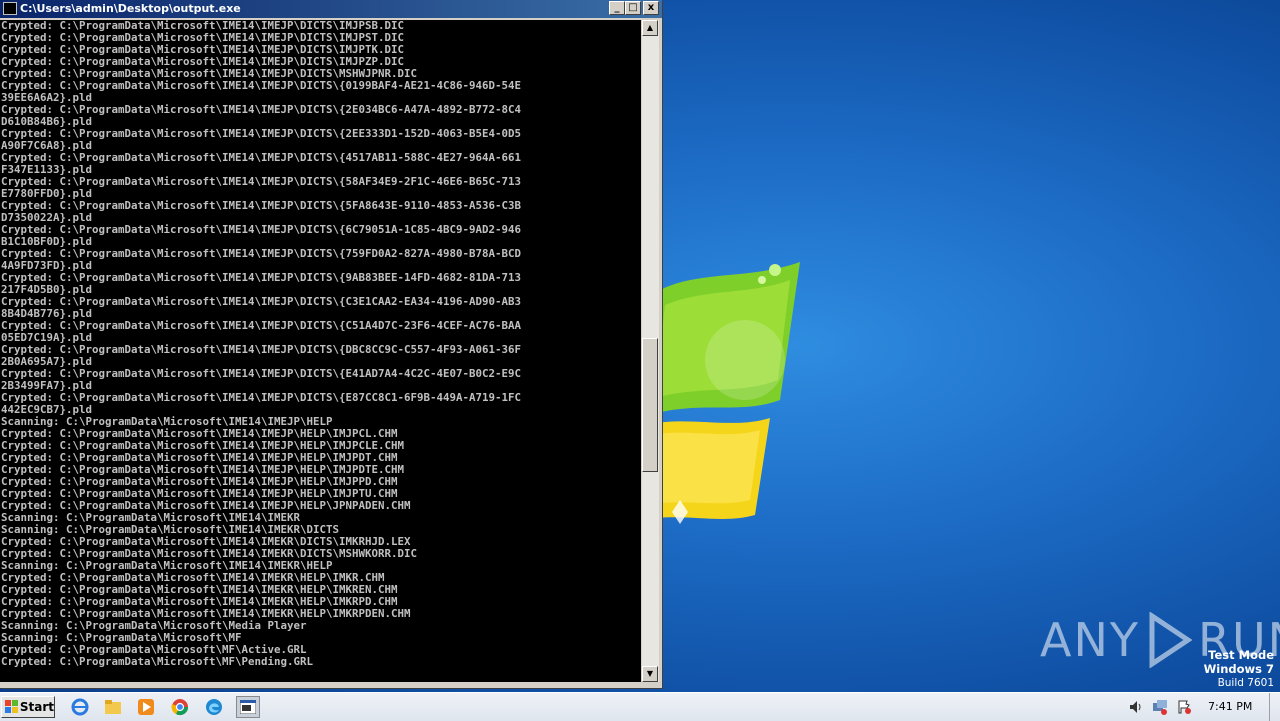 The image size is (1280, 721). What do you see at coordinates (331, 9) in the screenshot?
I see `title-bar: C:\Users\admin\Desktop\output.exe _ □ x` at bounding box center [331, 9].